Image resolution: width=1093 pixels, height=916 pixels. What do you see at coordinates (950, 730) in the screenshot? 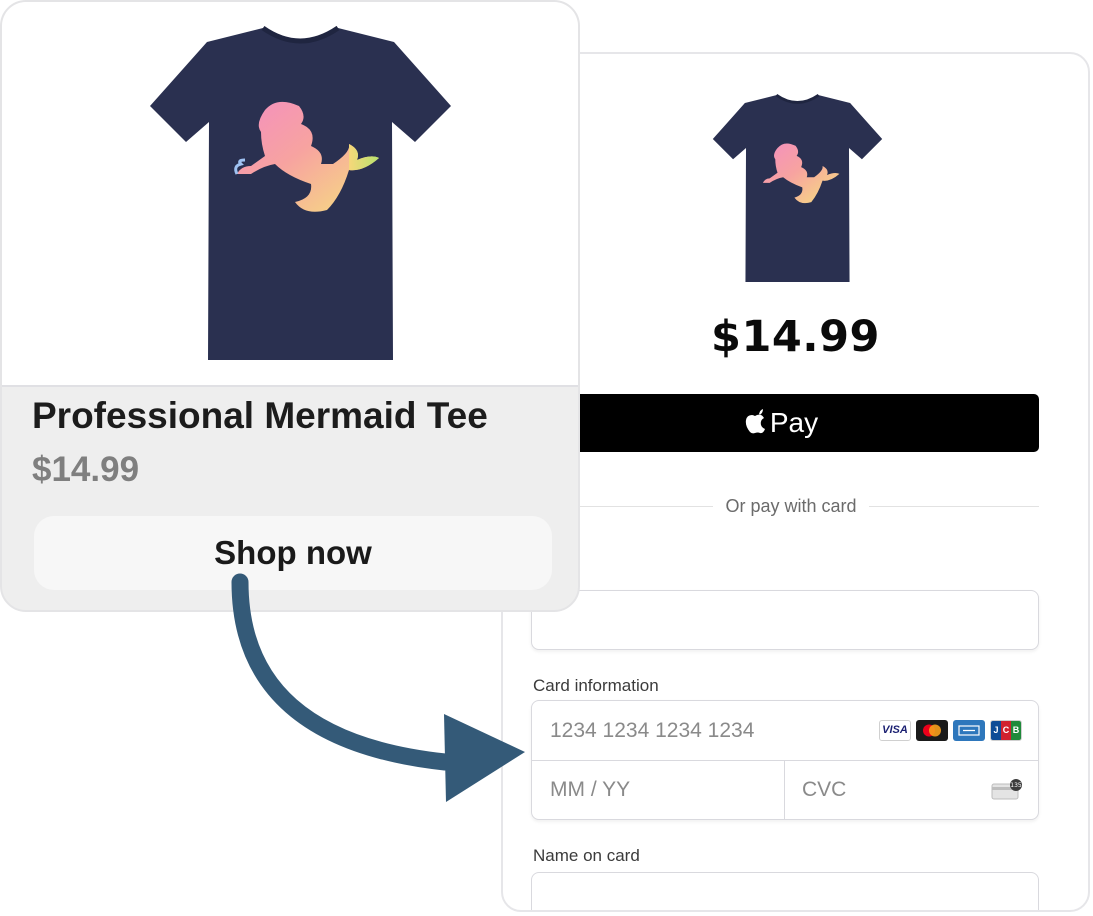
I see `card-brands: VISA J C B` at bounding box center [950, 730].